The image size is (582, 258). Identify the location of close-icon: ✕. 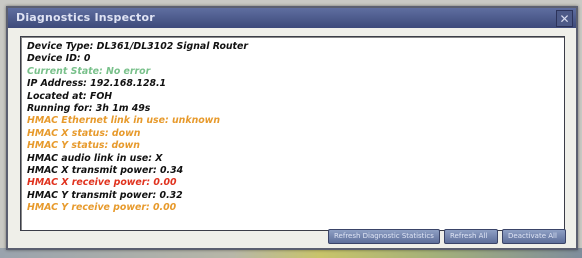
(564, 18).